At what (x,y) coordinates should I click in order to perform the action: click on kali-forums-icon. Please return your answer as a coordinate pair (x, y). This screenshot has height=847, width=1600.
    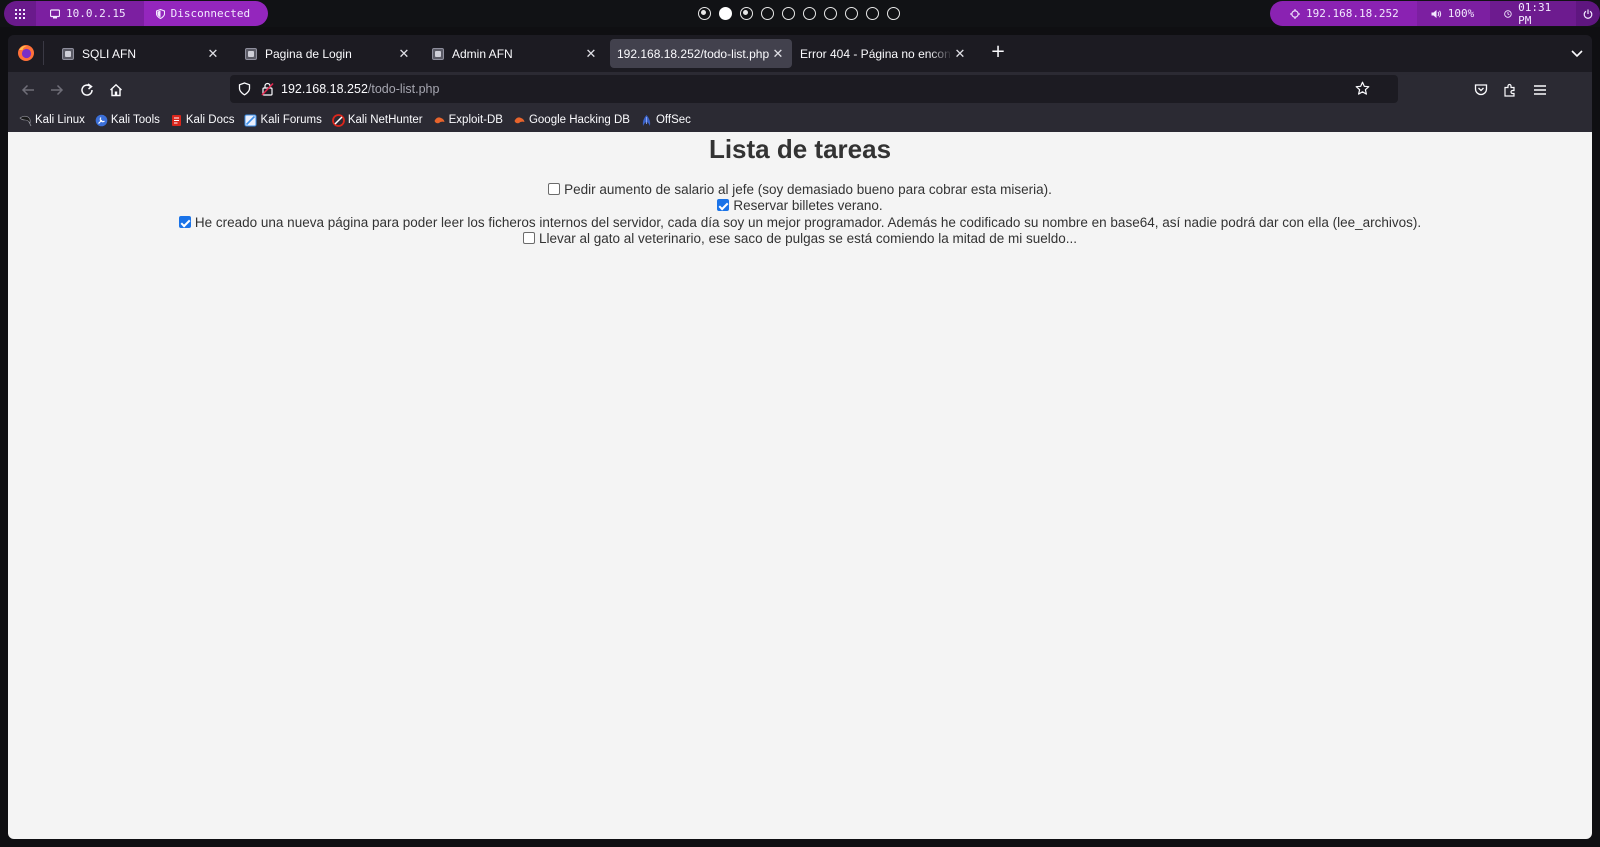
    Looking at the image, I should click on (250, 120).